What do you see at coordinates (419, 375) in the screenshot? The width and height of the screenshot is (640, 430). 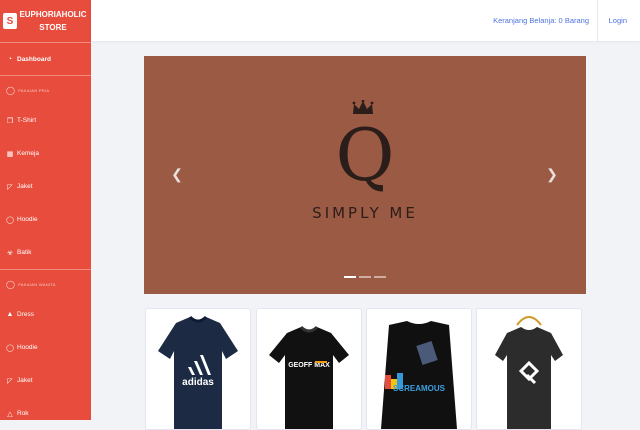 I see `product-image: SCREAMOUS` at bounding box center [419, 375].